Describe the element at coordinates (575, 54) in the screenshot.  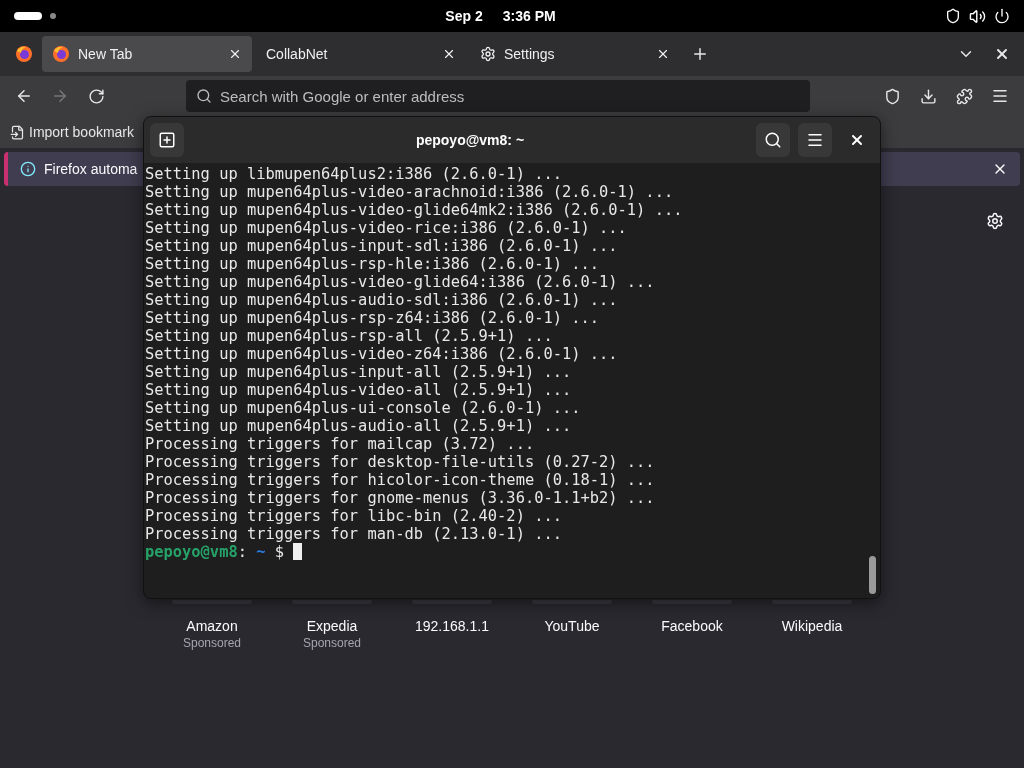
I see `browser-tab: Settings` at that location.